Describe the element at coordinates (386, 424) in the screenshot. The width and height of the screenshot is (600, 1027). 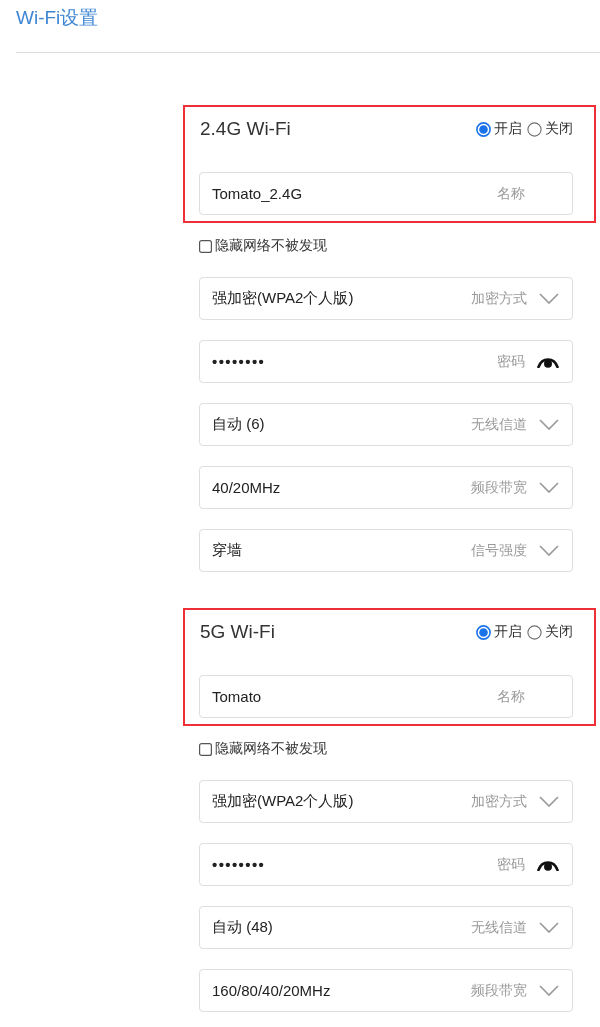
I see `select-field: 自动 (6) 无线信道` at that location.